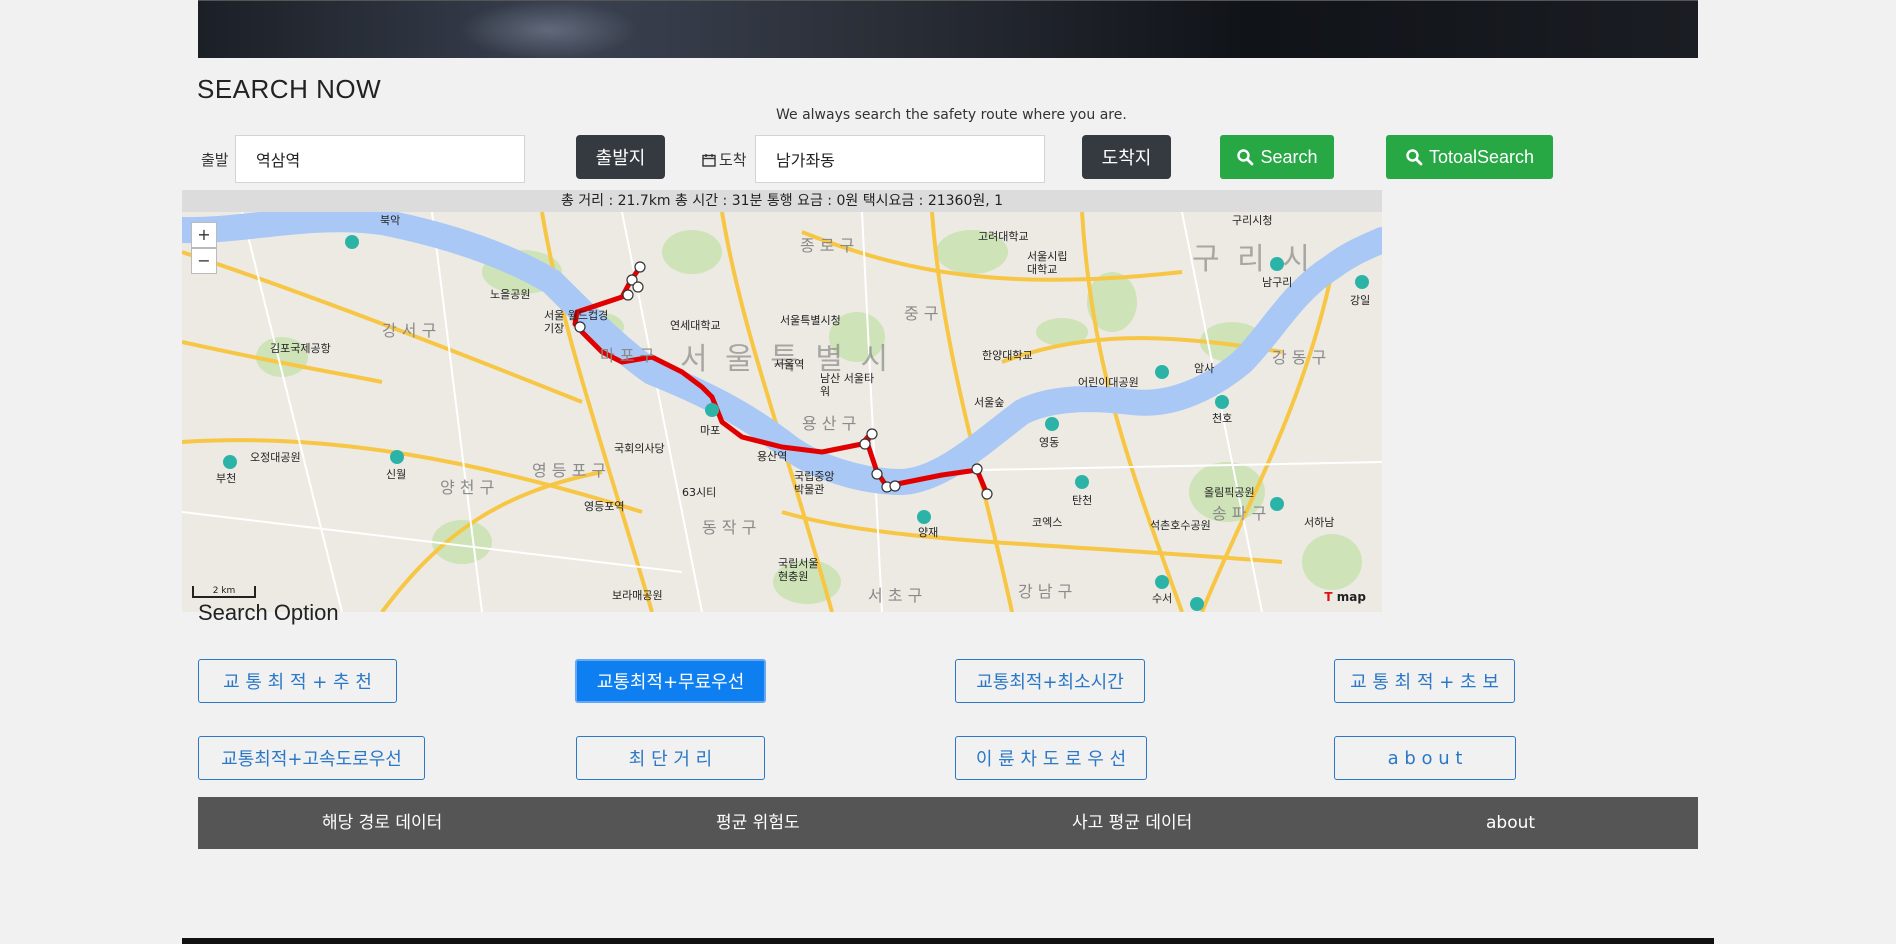 The image size is (1896, 944). What do you see at coordinates (1047, 263) in the screenshot?
I see `map-poi-seoulnat: 서울시립대학교` at bounding box center [1047, 263].